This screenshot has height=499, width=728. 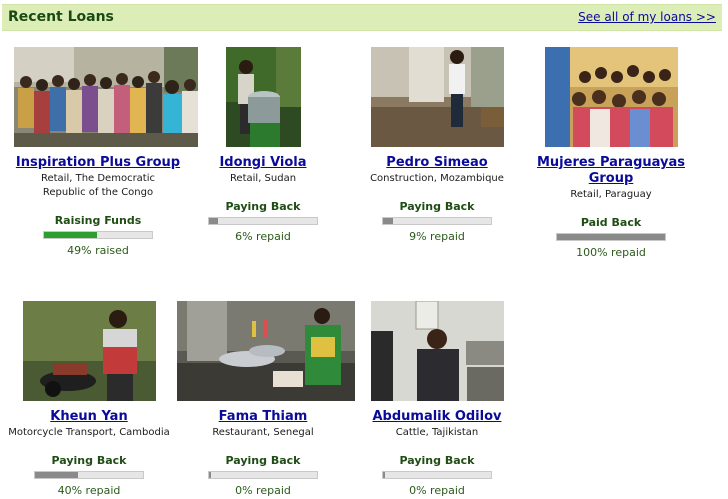 What do you see at coordinates (263, 236) in the screenshot?
I see `progress-text: 6% repaid` at bounding box center [263, 236].